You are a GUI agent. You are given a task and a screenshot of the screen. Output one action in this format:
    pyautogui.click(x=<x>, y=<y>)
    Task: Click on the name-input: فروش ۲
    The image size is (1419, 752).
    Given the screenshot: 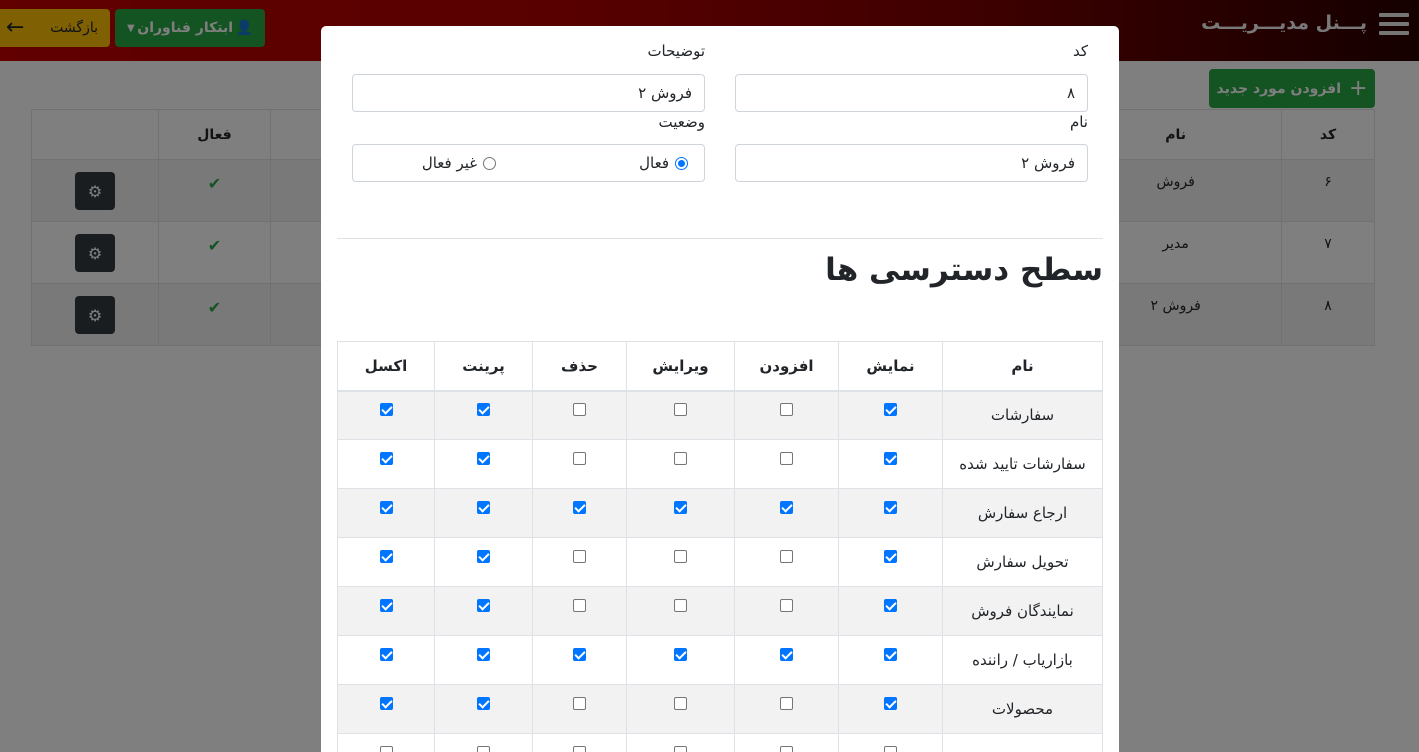 What is the action you would take?
    pyautogui.click(x=911, y=163)
    